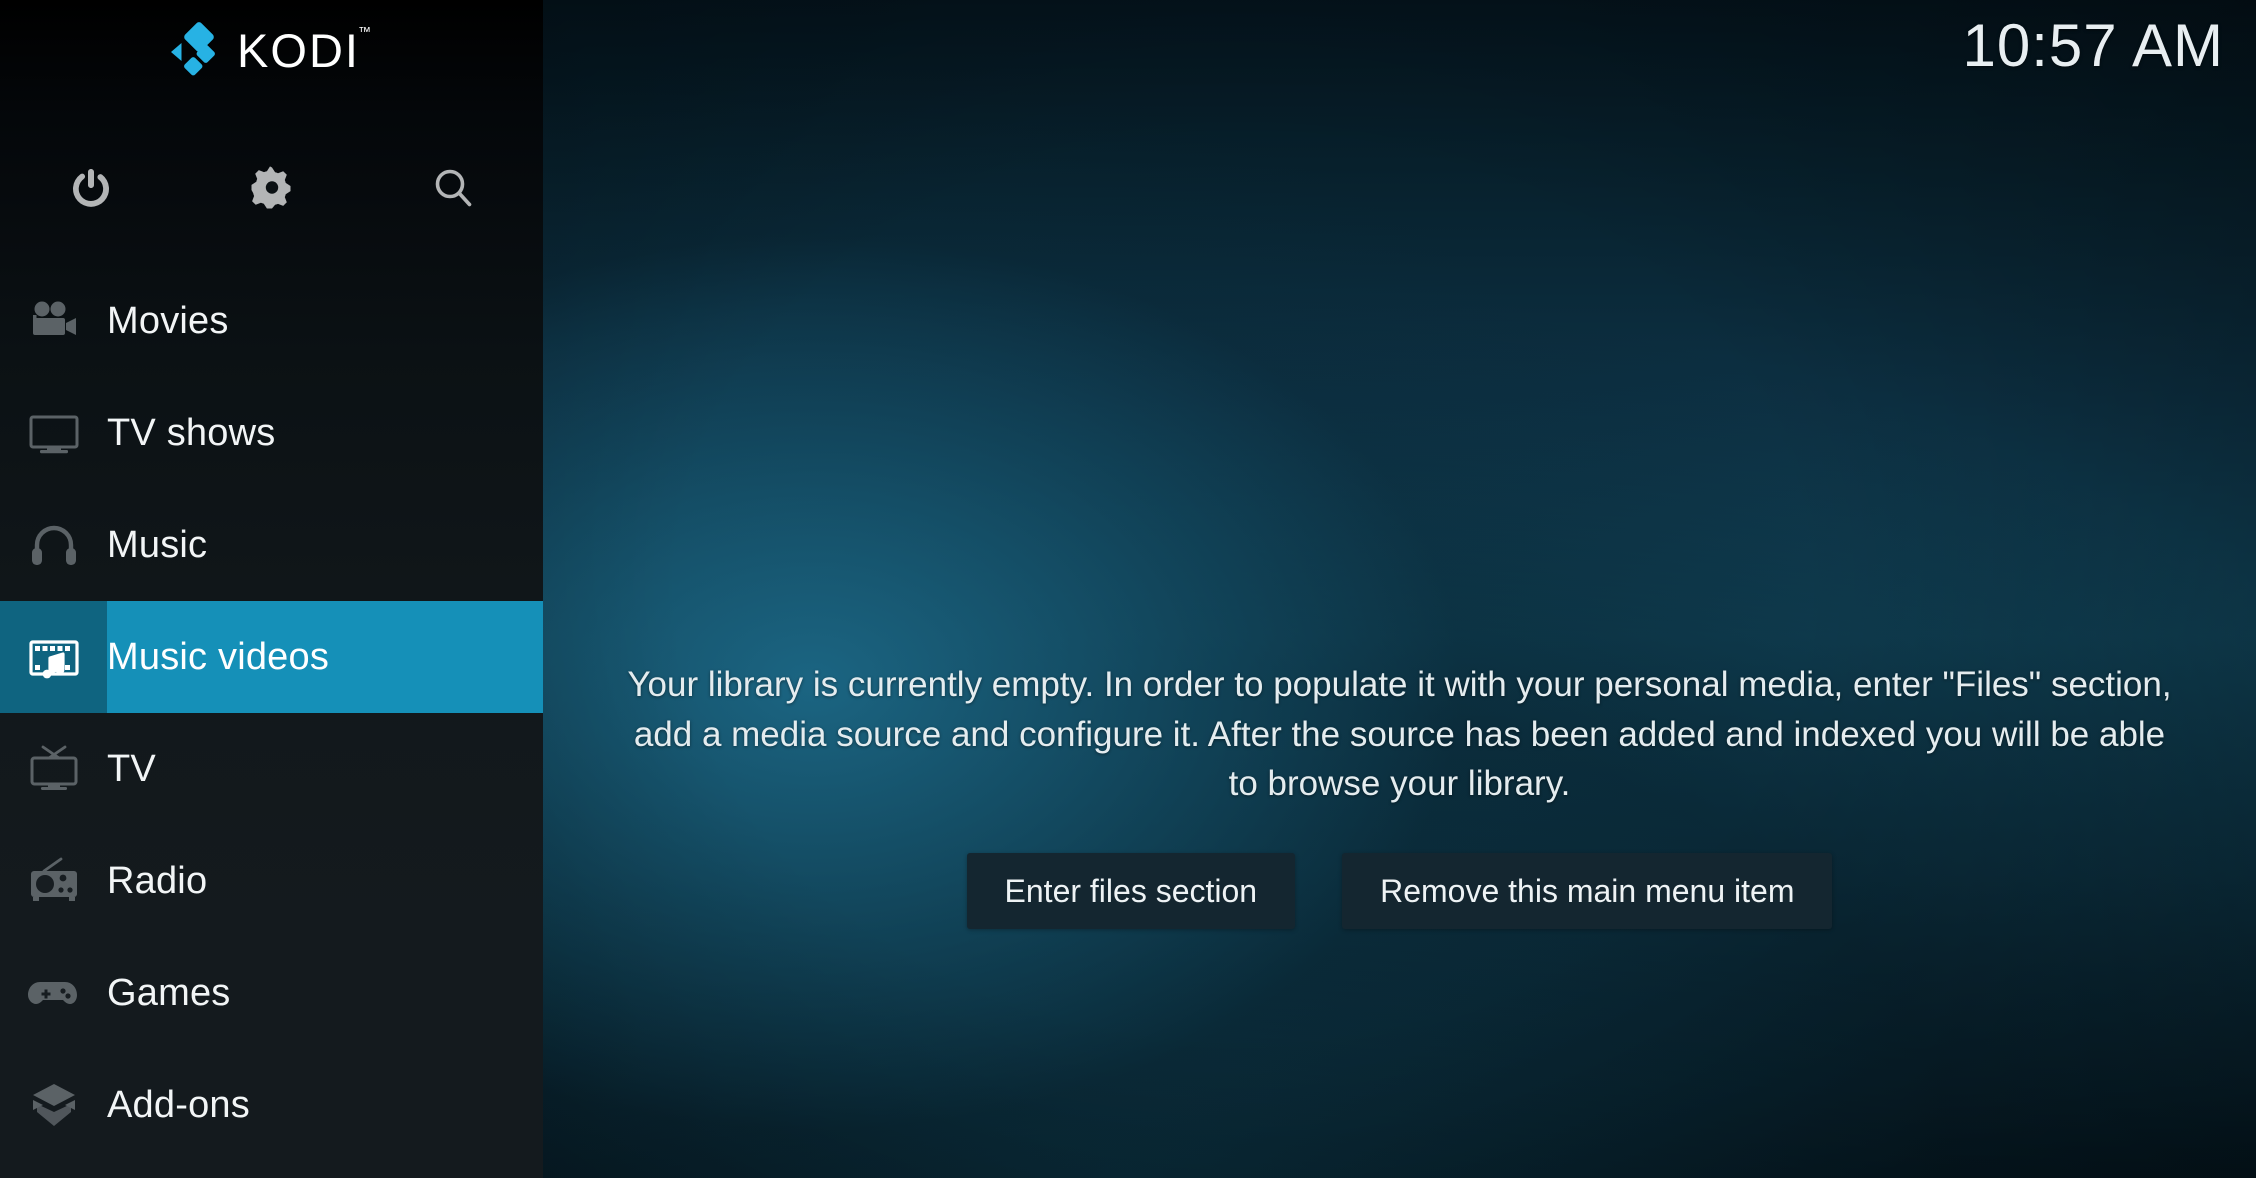 The height and width of the screenshot is (1178, 2256). Describe the element at coordinates (271, 321) in the screenshot. I see `sidebar-item-movies: Movies` at that location.